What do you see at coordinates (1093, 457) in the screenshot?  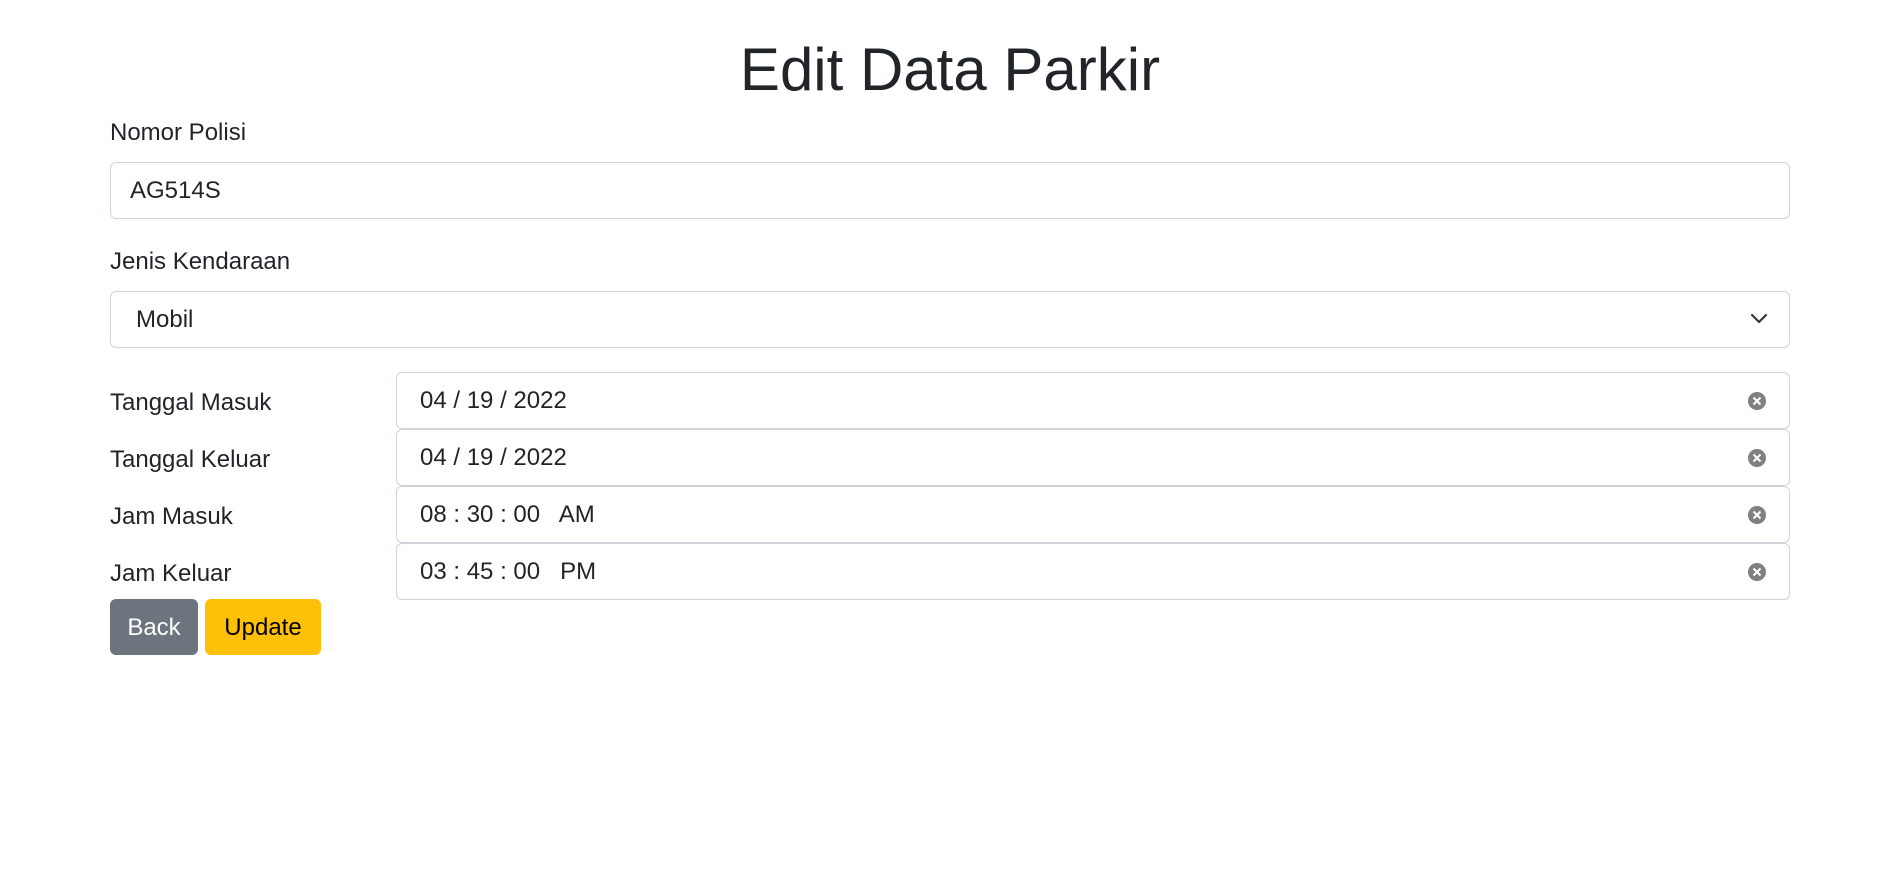 I see `tanggal-keluar-input: 04 / 19 / 2022` at bounding box center [1093, 457].